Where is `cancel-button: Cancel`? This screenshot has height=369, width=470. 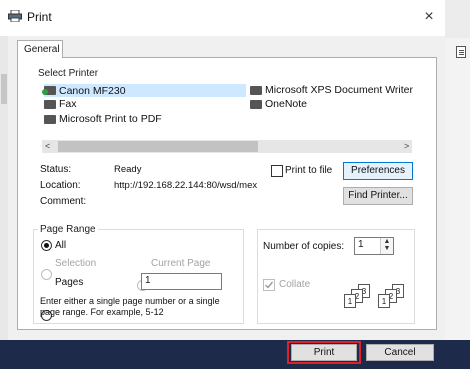 cancel-button: Cancel is located at coordinates (400, 352).